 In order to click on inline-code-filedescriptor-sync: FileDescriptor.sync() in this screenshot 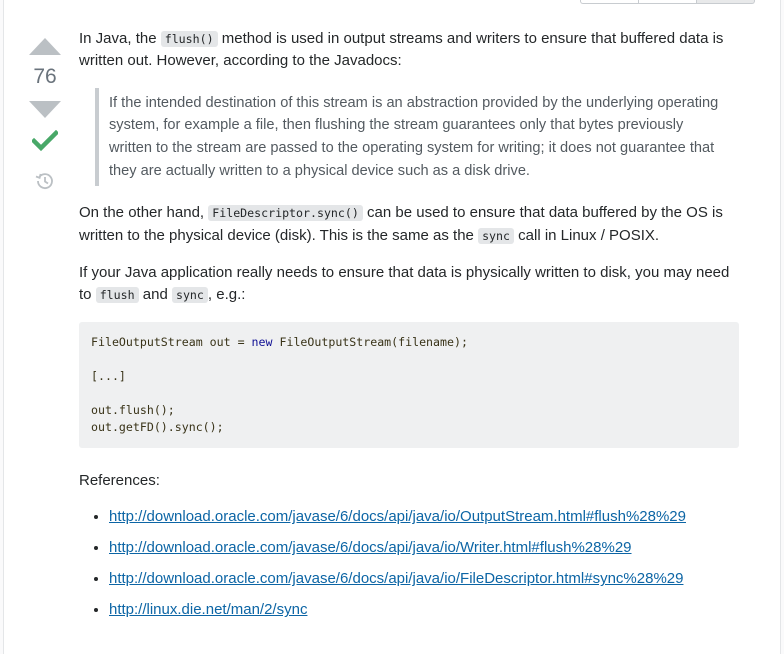, I will do `click(285, 213)`.